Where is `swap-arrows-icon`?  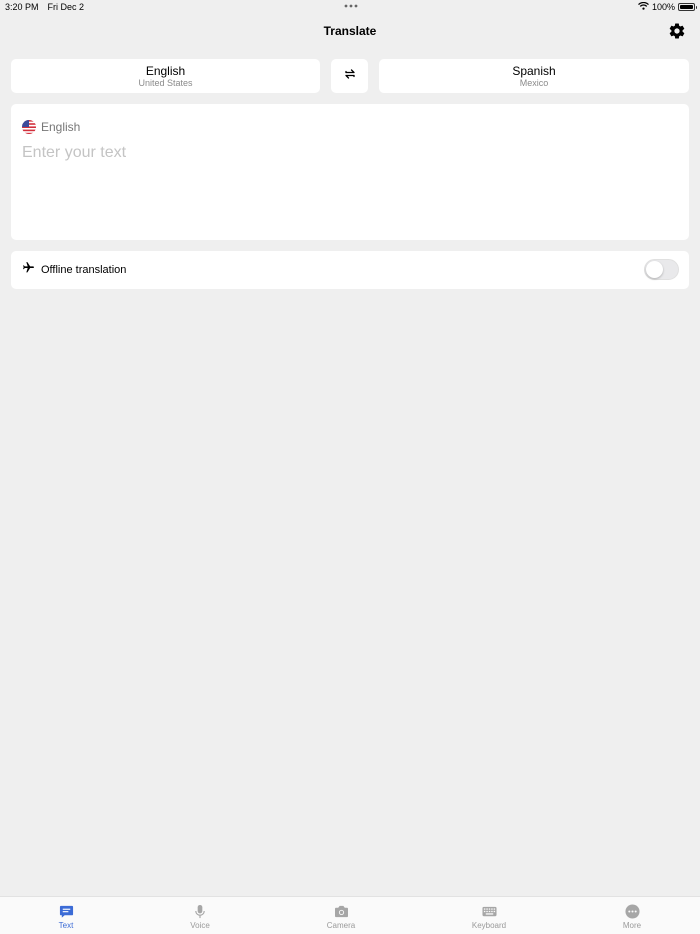
swap-arrows-icon is located at coordinates (350, 76).